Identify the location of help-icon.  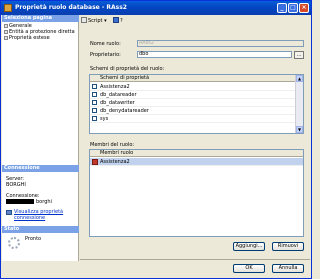
(116, 20).